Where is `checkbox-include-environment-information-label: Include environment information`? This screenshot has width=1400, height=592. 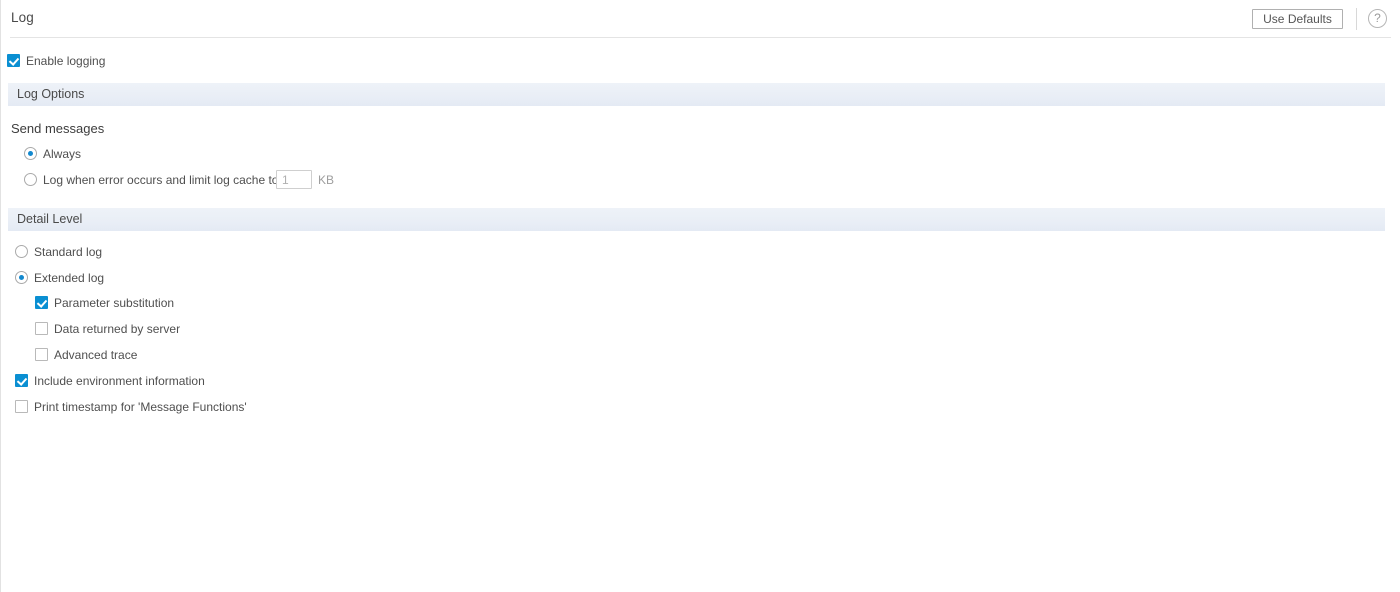 checkbox-include-environment-information-label: Include environment information is located at coordinates (119, 381).